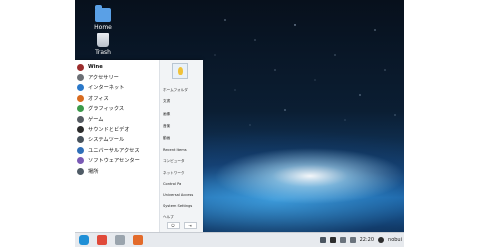  What do you see at coordinates (84, 240) in the screenshot?
I see `zorin-menu-icon` at bounding box center [84, 240].